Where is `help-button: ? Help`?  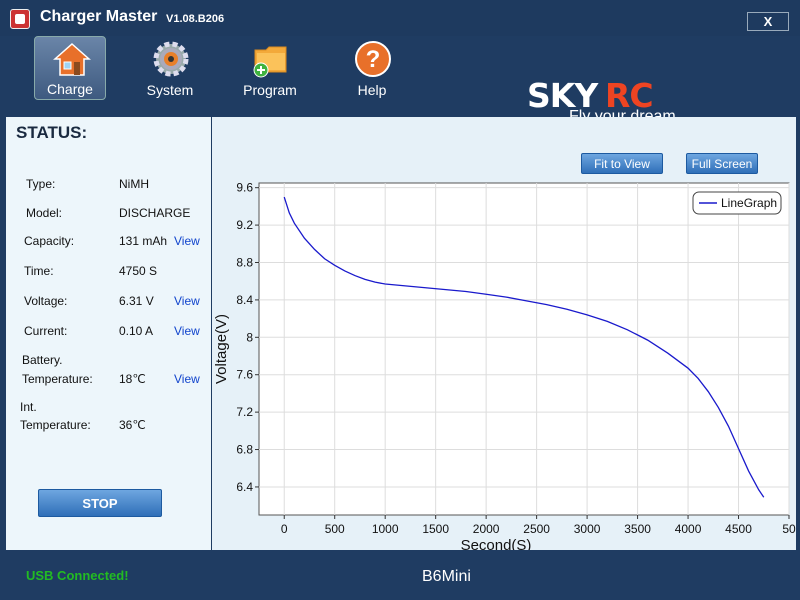 help-button: ? Help is located at coordinates (372, 68).